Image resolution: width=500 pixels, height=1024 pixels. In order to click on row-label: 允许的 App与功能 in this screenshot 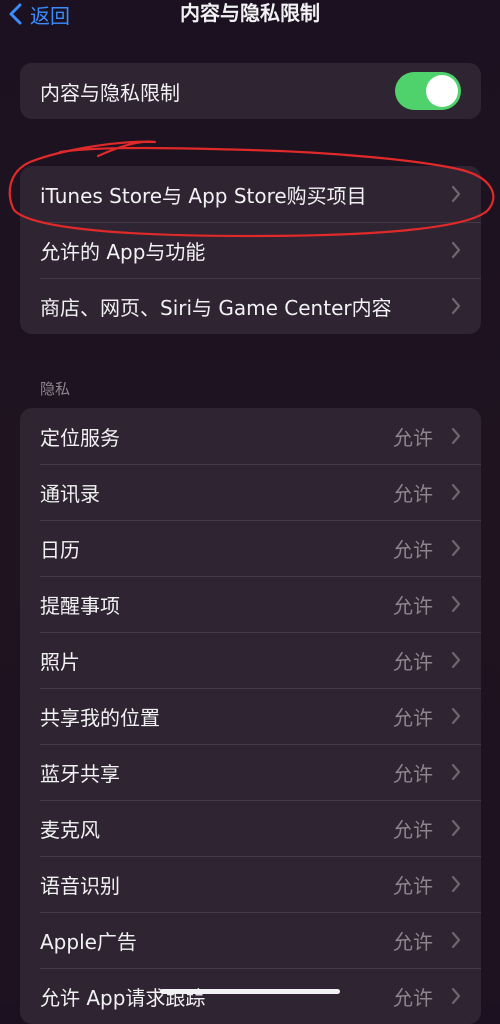, I will do `click(123, 251)`.